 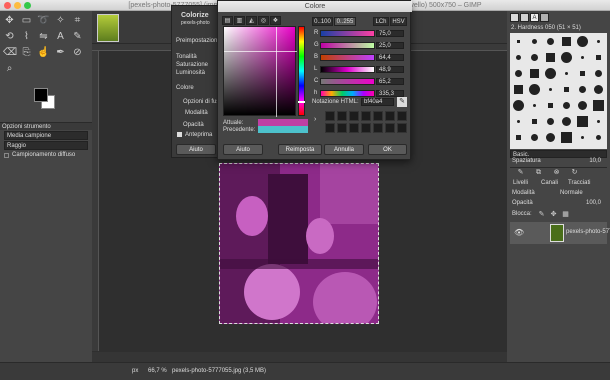 I want to click on layer-visibility-icon: 👁, so click(x=519, y=232).